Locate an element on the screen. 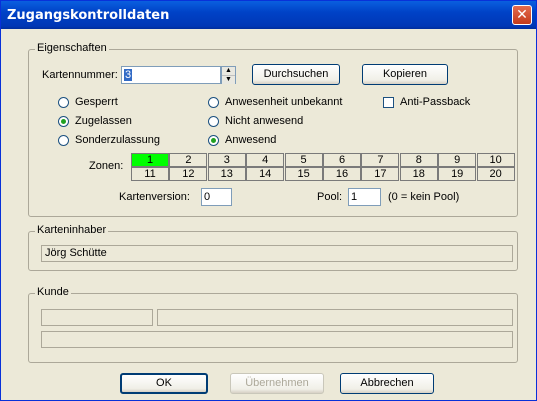 This screenshot has height=401, width=537. pool-hint: (0 = kein Pool) is located at coordinates (424, 197).